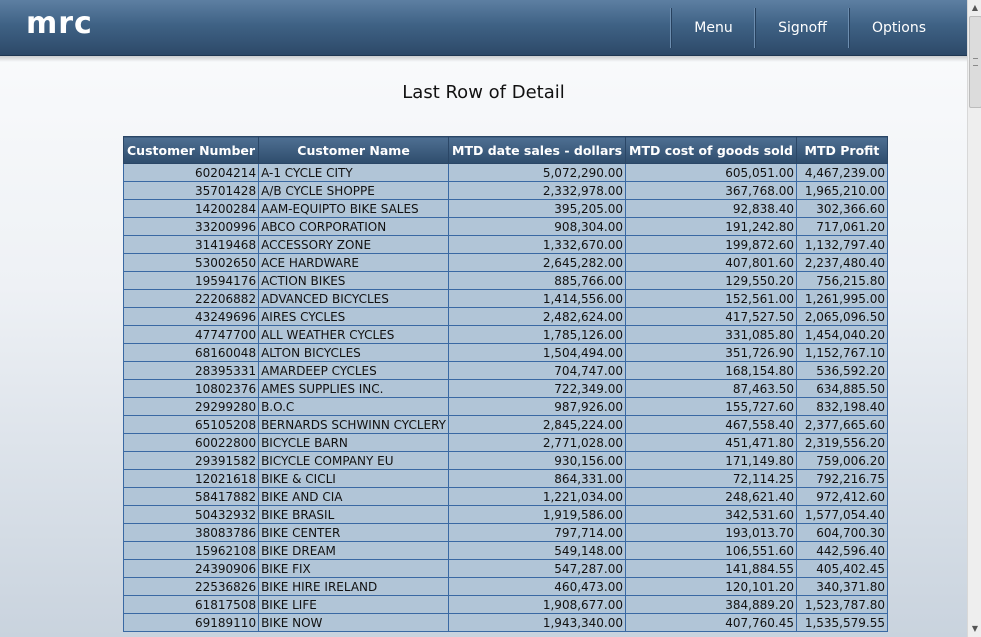 The width and height of the screenshot is (981, 637). I want to click on cell-mtd-cogs: 351,726.90, so click(711, 352).